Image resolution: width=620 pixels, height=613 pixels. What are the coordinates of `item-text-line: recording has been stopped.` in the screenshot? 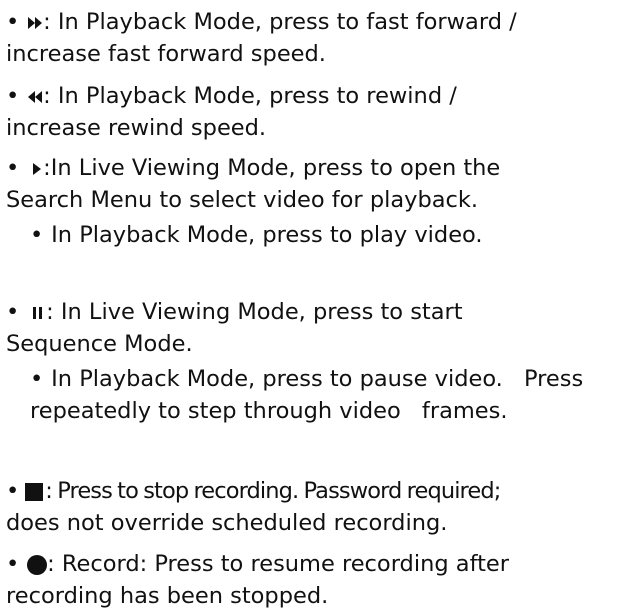 It's located at (167, 596).